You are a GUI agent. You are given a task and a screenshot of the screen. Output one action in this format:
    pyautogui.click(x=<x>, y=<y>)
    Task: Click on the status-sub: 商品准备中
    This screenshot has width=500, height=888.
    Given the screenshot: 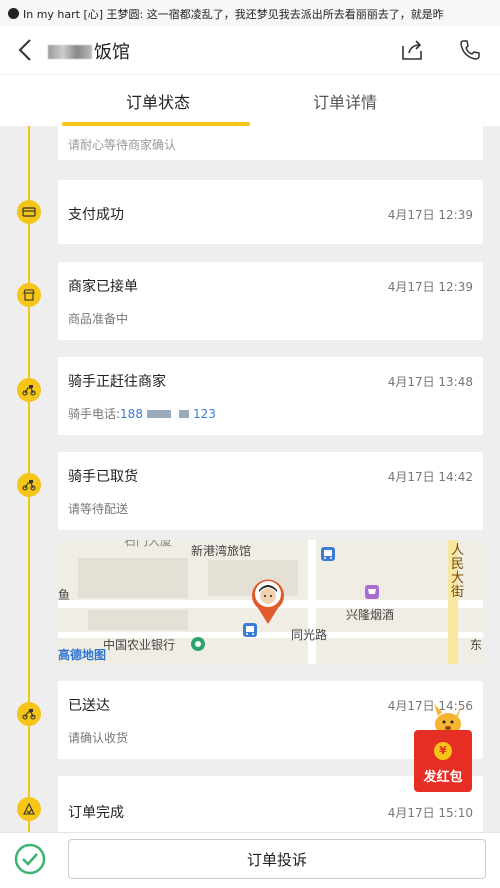 What is the action you would take?
    pyautogui.click(x=98, y=319)
    